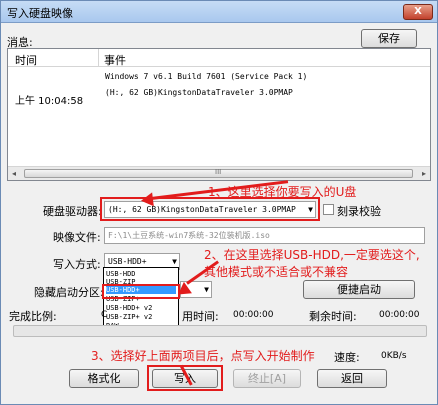 The height and width of the screenshot is (405, 438). Describe the element at coordinates (127, 261) in the screenshot. I see `write-mode-value: USB-HDD+` at that location.